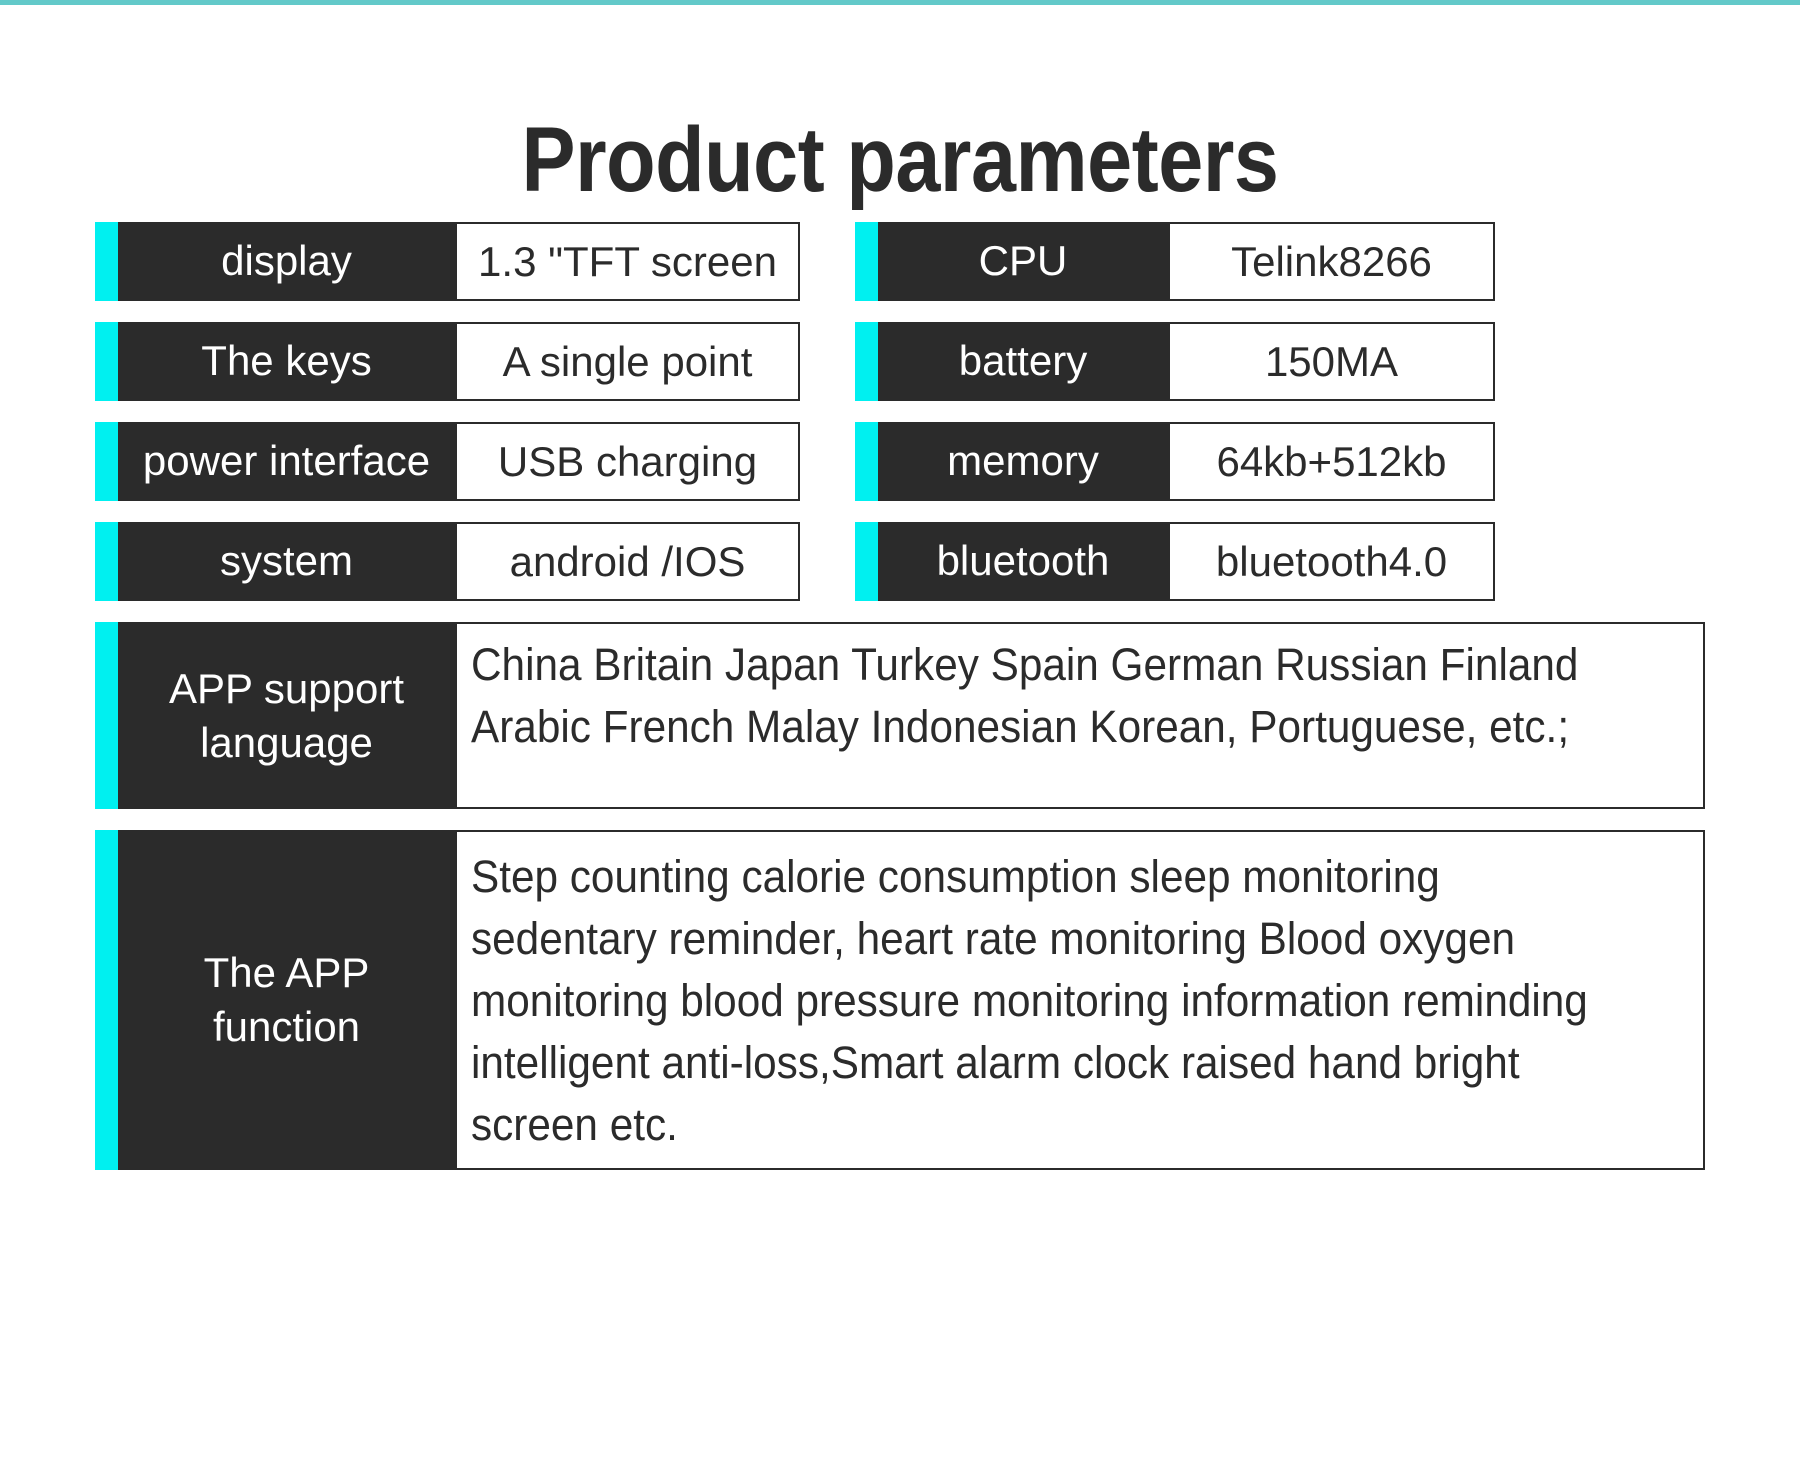 The height and width of the screenshot is (1459, 1800). Describe the element at coordinates (900, 159) in the screenshot. I see `page-title: Product parameters` at that location.